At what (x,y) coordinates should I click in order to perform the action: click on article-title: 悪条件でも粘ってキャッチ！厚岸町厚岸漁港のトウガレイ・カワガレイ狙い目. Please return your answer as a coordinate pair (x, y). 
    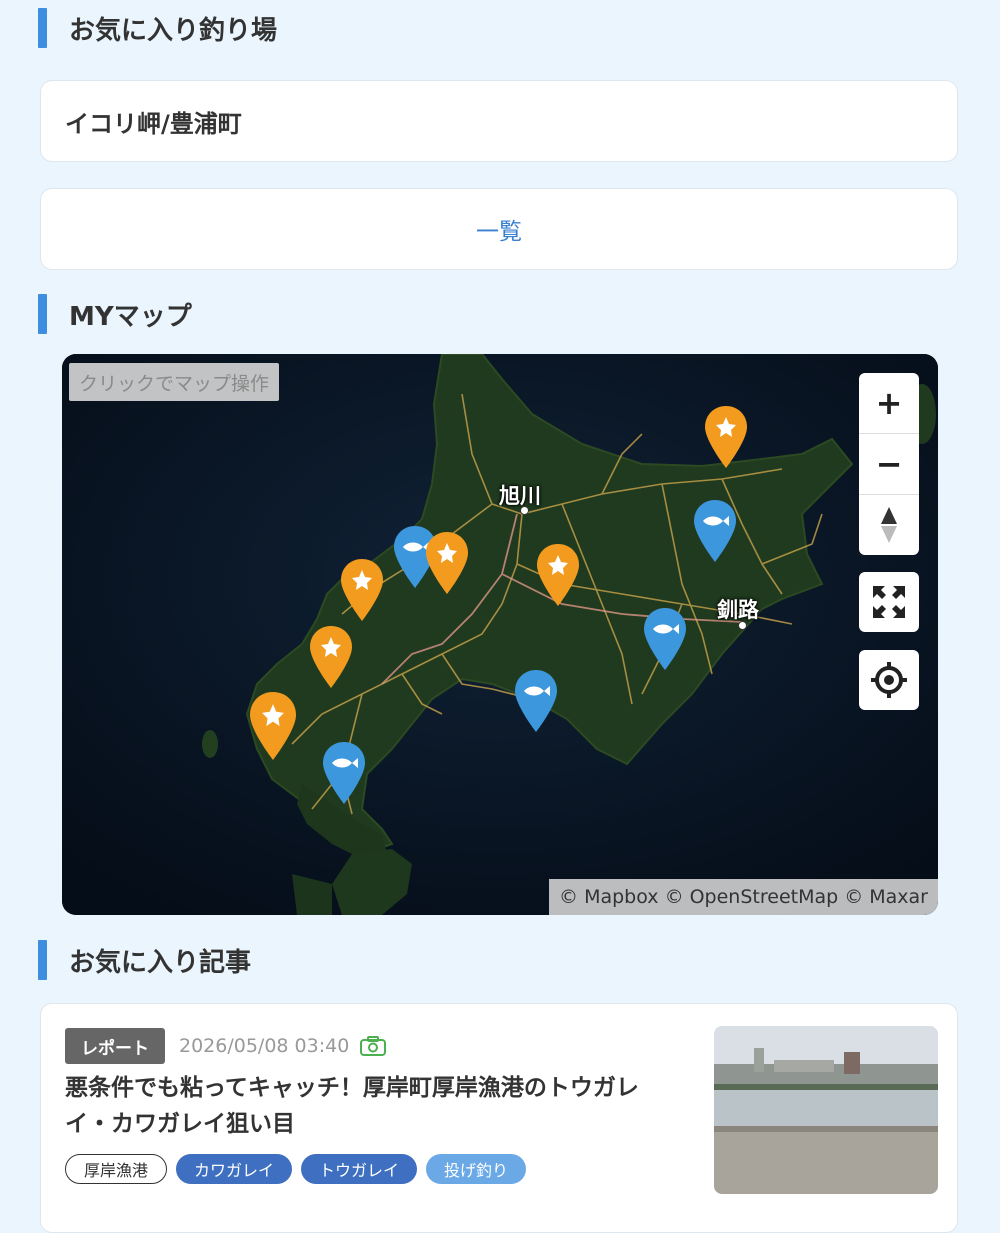
    Looking at the image, I should click on (372, 1106).